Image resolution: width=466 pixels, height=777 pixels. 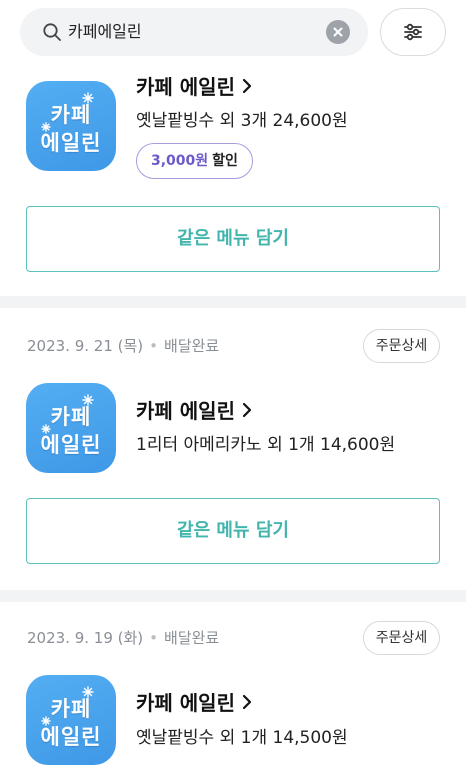 I want to click on search-input: 카페에일린, so click(x=105, y=32).